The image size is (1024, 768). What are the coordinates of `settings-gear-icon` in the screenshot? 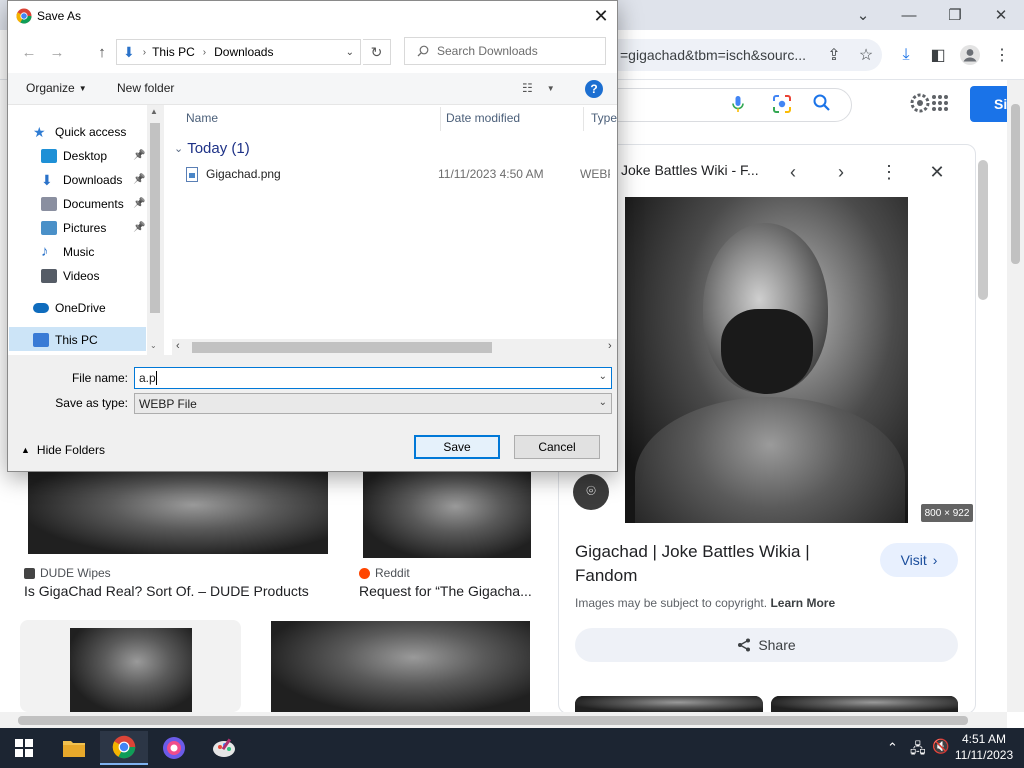 It's located at (928, 104).